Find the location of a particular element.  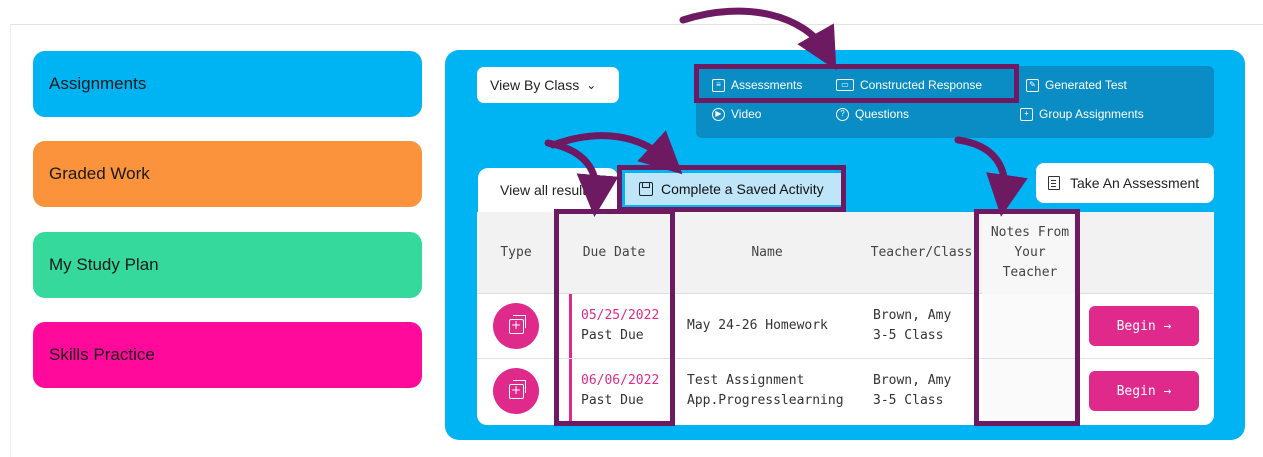

header-teacher-class: Teacher/Class is located at coordinates (921, 252).